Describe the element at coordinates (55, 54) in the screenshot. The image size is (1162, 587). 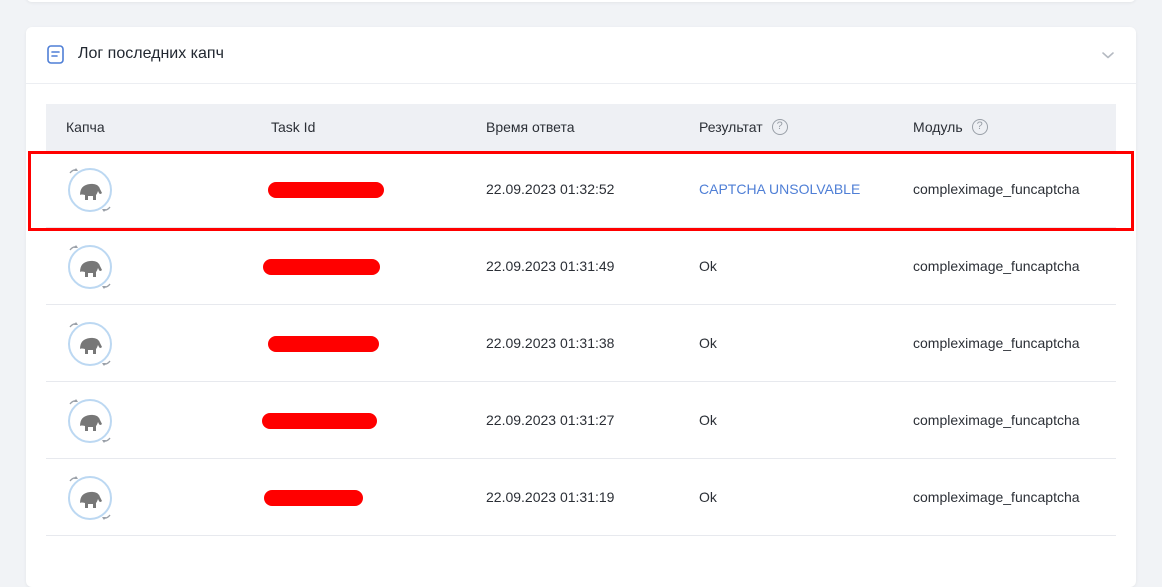
I see `document-icon` at that location.